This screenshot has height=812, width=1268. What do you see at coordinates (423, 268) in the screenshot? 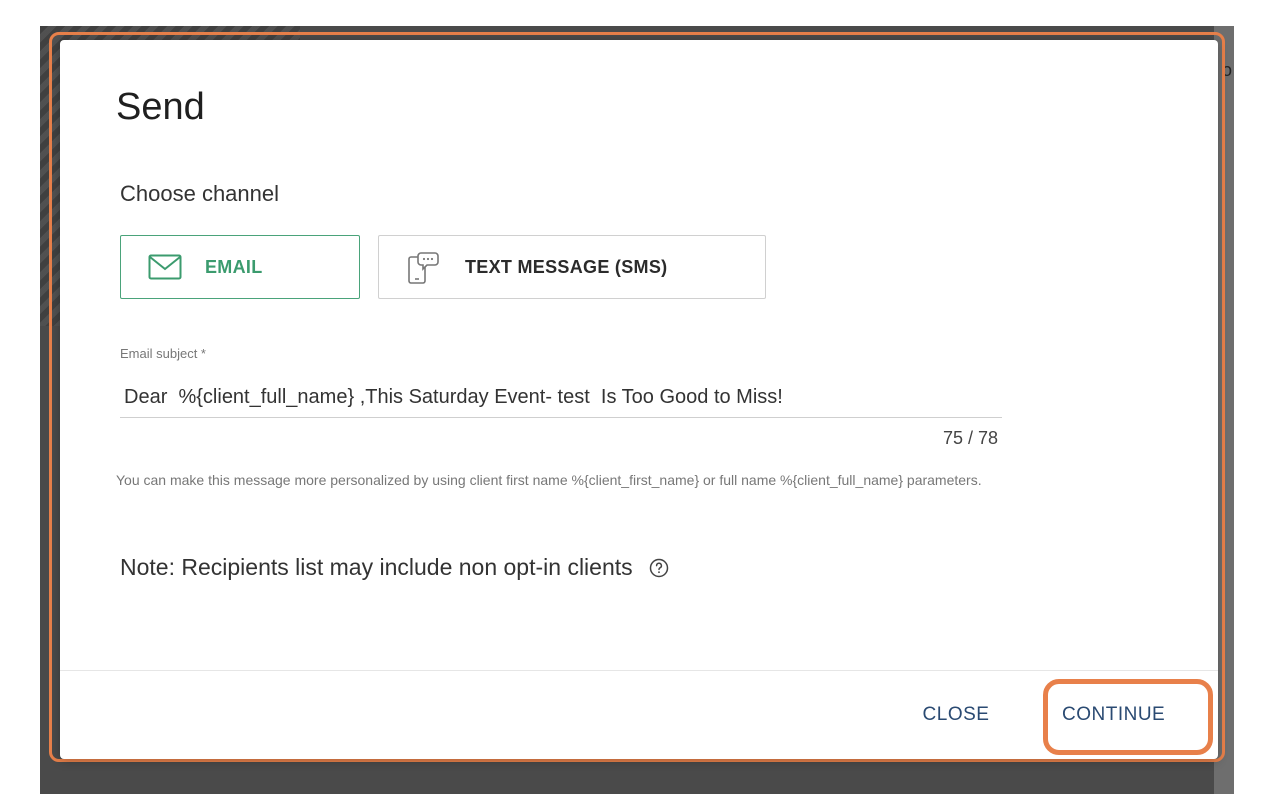
I see `phone-chat-icon` at bounding box center [423, 268].